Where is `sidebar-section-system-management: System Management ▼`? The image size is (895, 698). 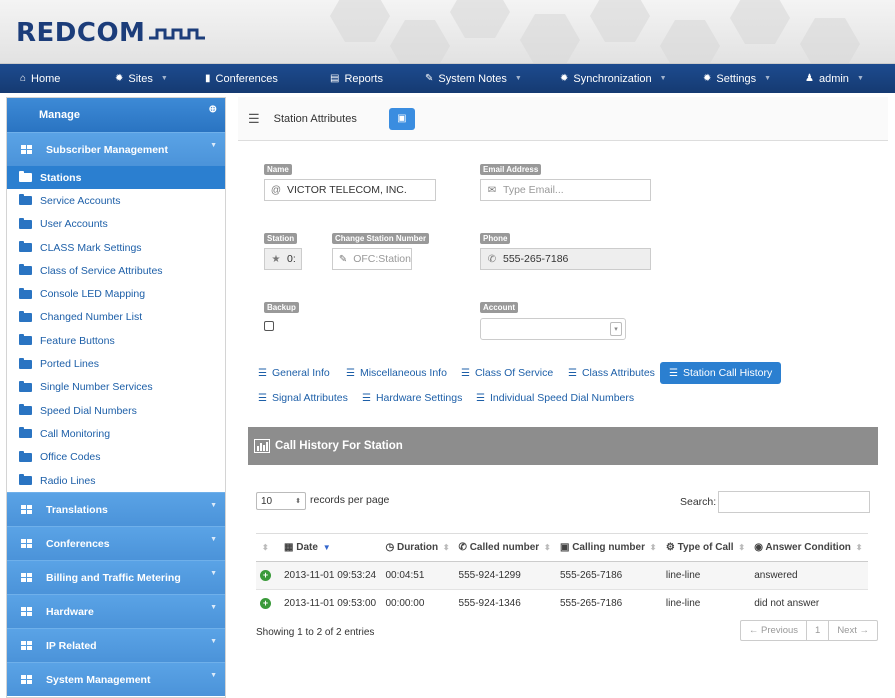
sidebar-section-system-management: System Management ▼ is located at coordinates (116, 679).